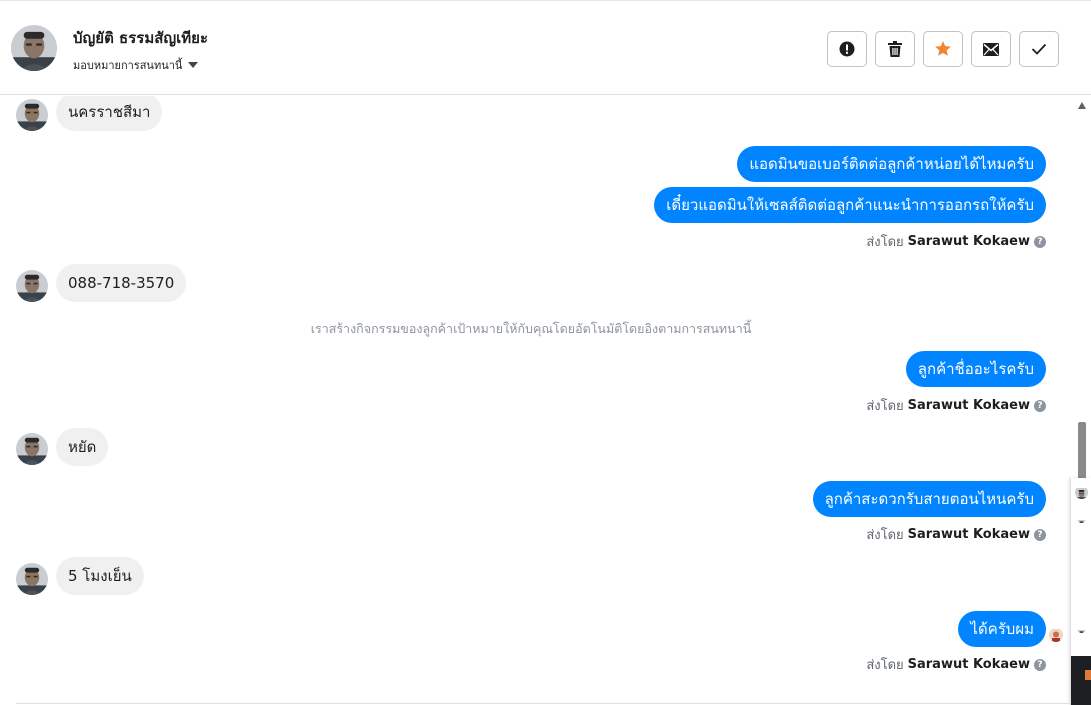 This screenshot has height=705, width=1091. I want to click on caret-down-icon, so click(193, 65).